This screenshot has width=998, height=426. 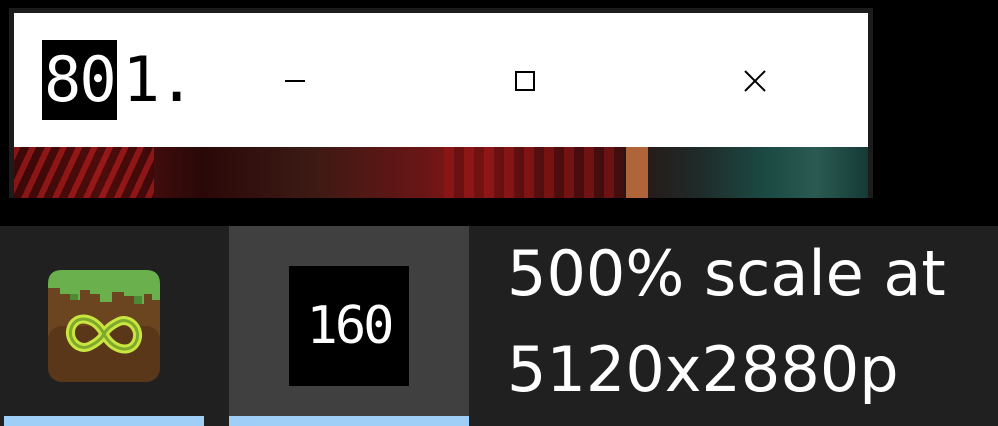 What do you see at coordinates (703, 369) in the screenshot?
I see `caption-line-2: 5120x2880p` at bounding box center [703, 369].